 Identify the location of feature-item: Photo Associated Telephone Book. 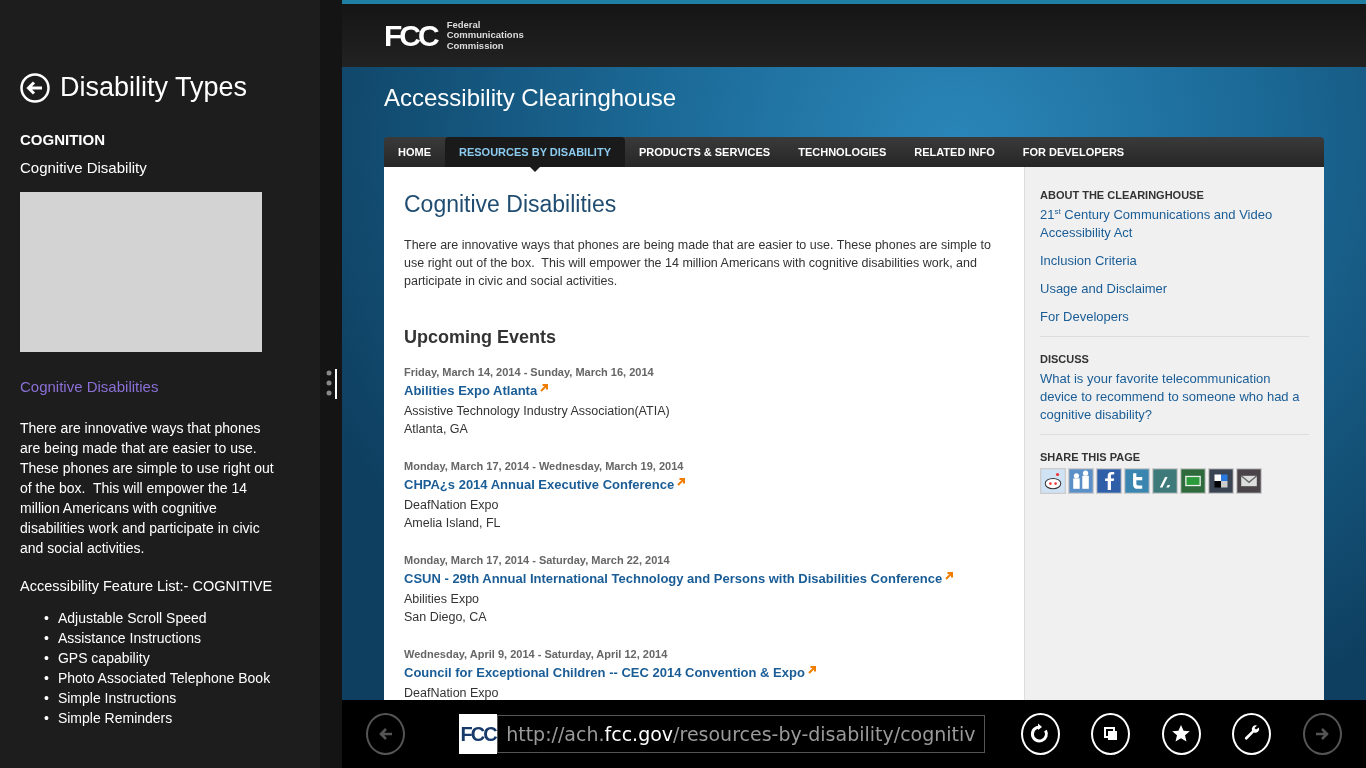
(164, 678).